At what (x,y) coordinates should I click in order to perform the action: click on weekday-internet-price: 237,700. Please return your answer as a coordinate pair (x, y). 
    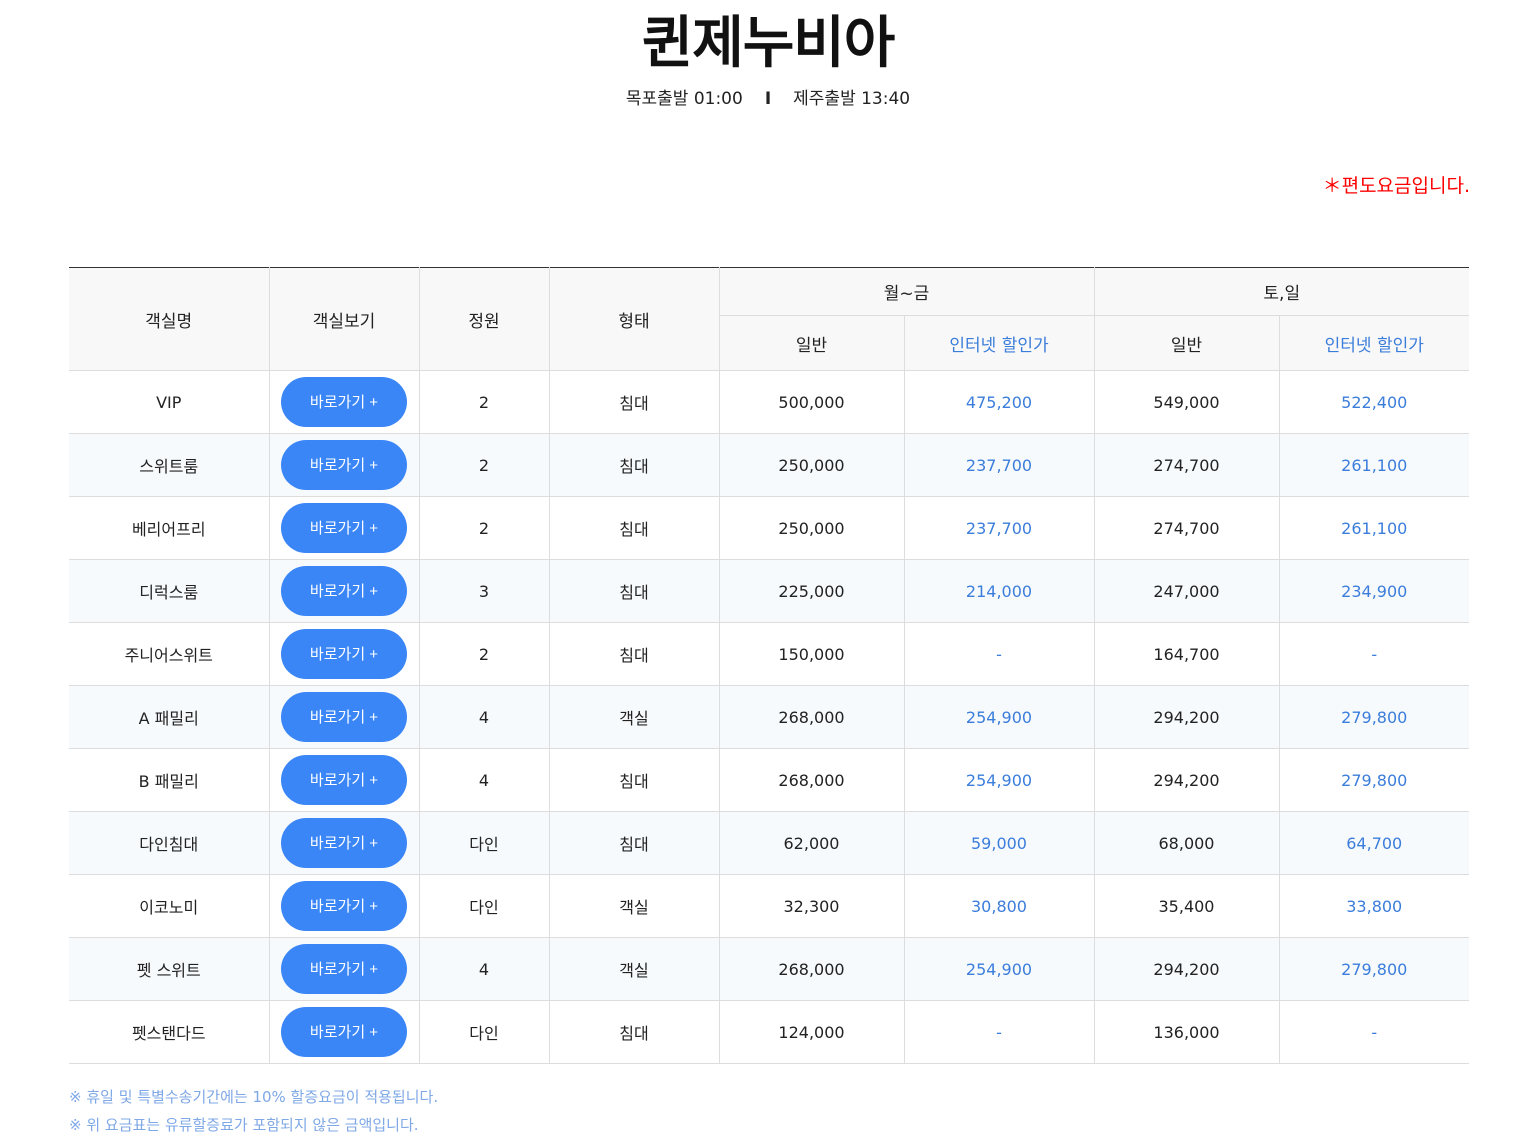
    Looking at the image, I should click on (999, 465).